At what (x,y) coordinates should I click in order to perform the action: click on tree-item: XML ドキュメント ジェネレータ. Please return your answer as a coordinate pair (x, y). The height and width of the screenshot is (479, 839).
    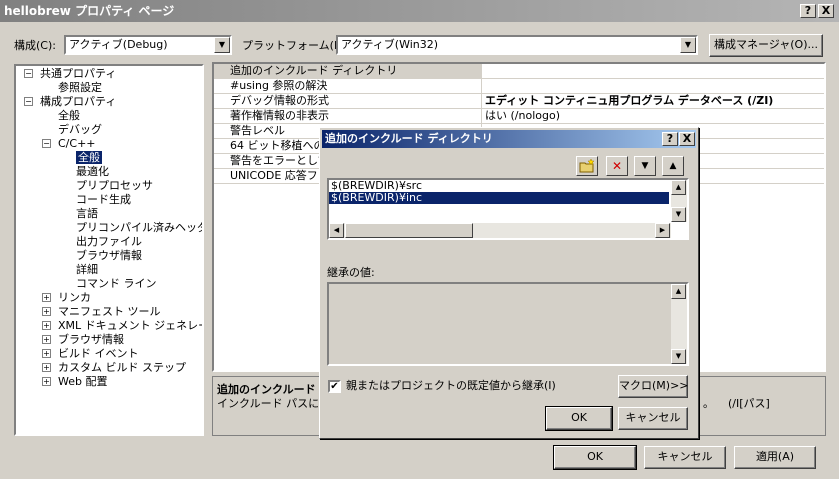
    Looking at the image, I should click on (131, 326).